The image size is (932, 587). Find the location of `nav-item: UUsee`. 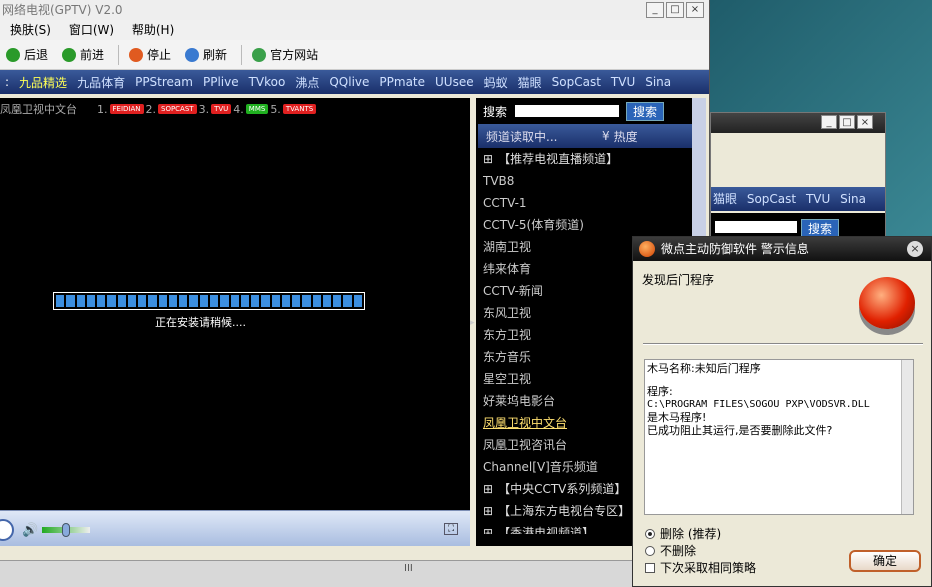

nav-item: UUsee is located at coordinates (454, 82).